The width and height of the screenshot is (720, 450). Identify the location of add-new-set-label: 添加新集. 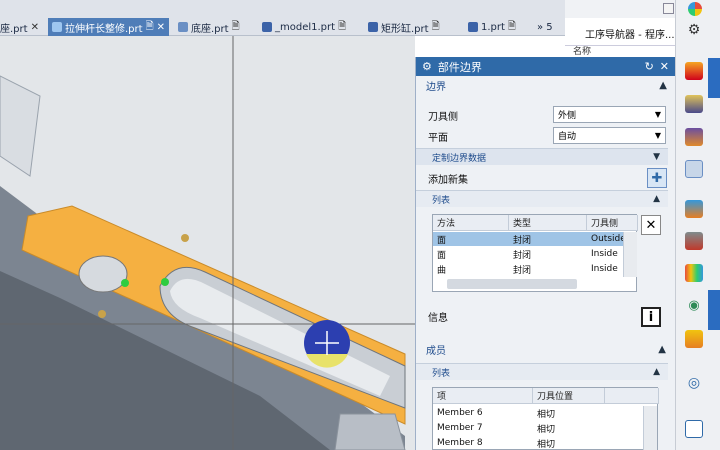
(448, 180).